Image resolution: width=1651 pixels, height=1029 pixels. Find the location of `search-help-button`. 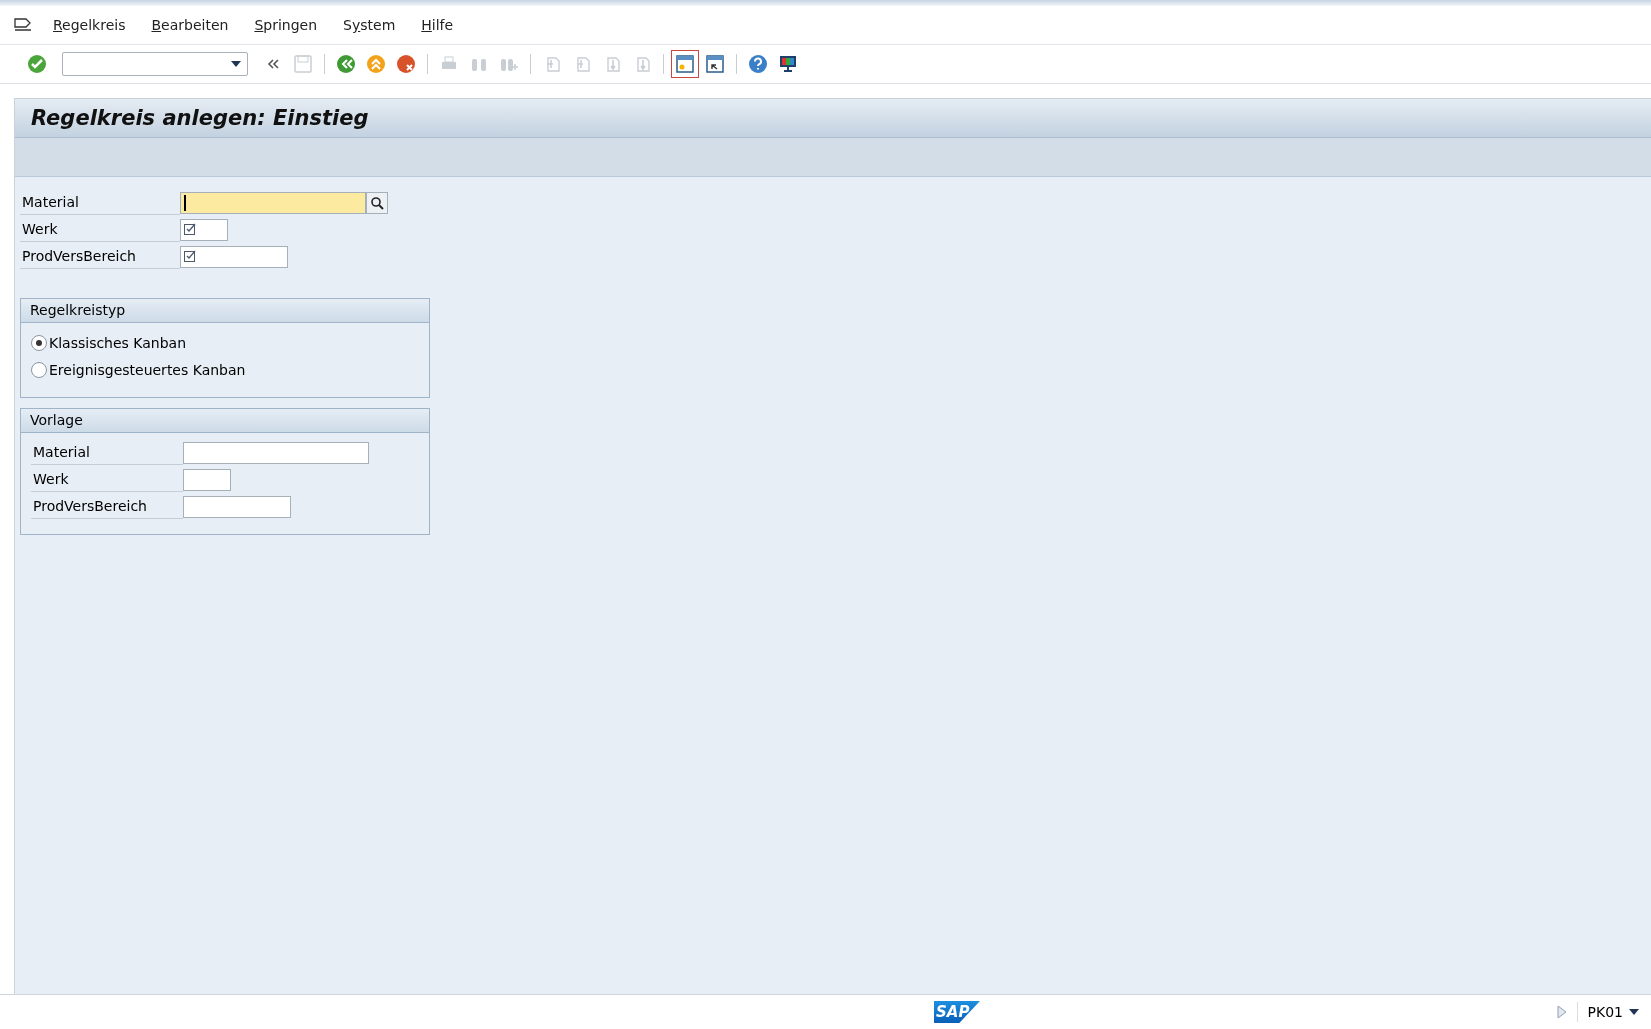

search-help-button is located at coordinates (377, 202).